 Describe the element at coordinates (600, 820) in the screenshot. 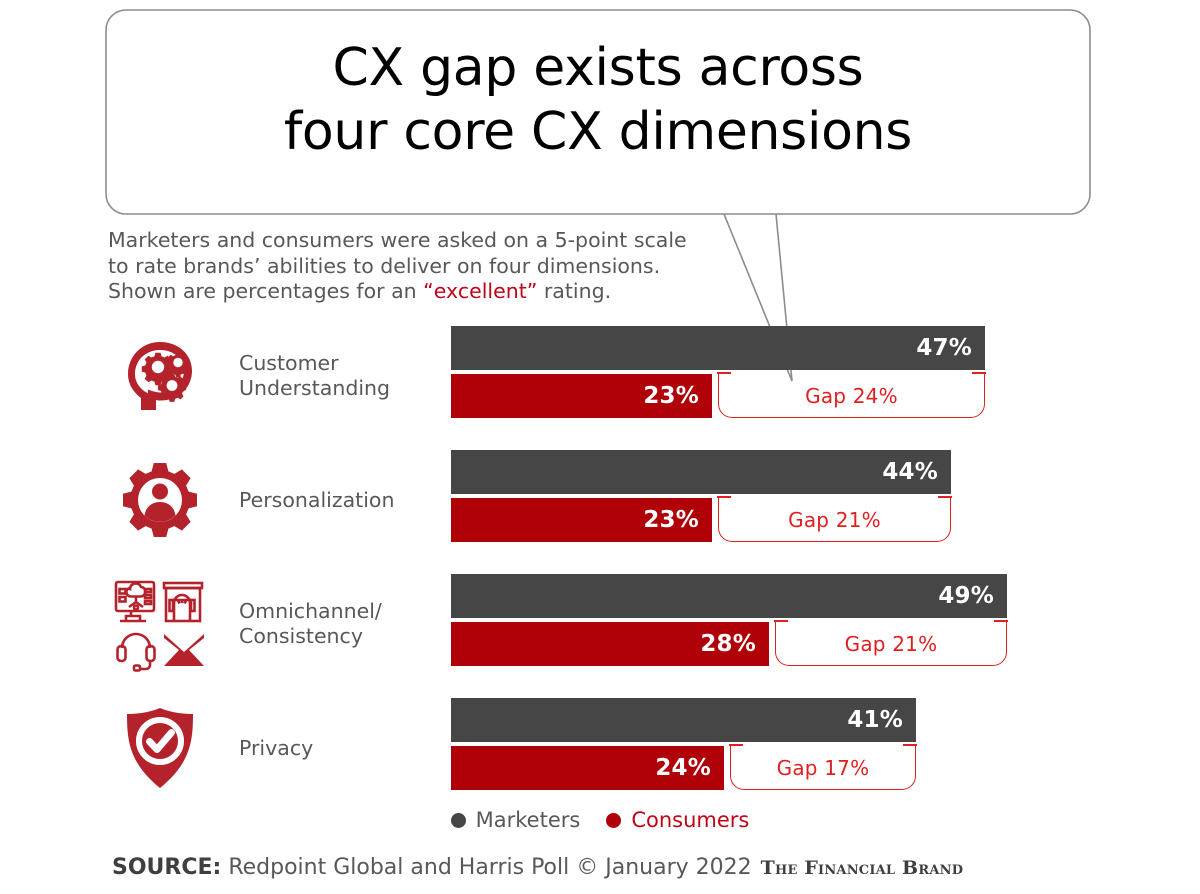

I see `chart-legend: Marketers Consumers` at that location.